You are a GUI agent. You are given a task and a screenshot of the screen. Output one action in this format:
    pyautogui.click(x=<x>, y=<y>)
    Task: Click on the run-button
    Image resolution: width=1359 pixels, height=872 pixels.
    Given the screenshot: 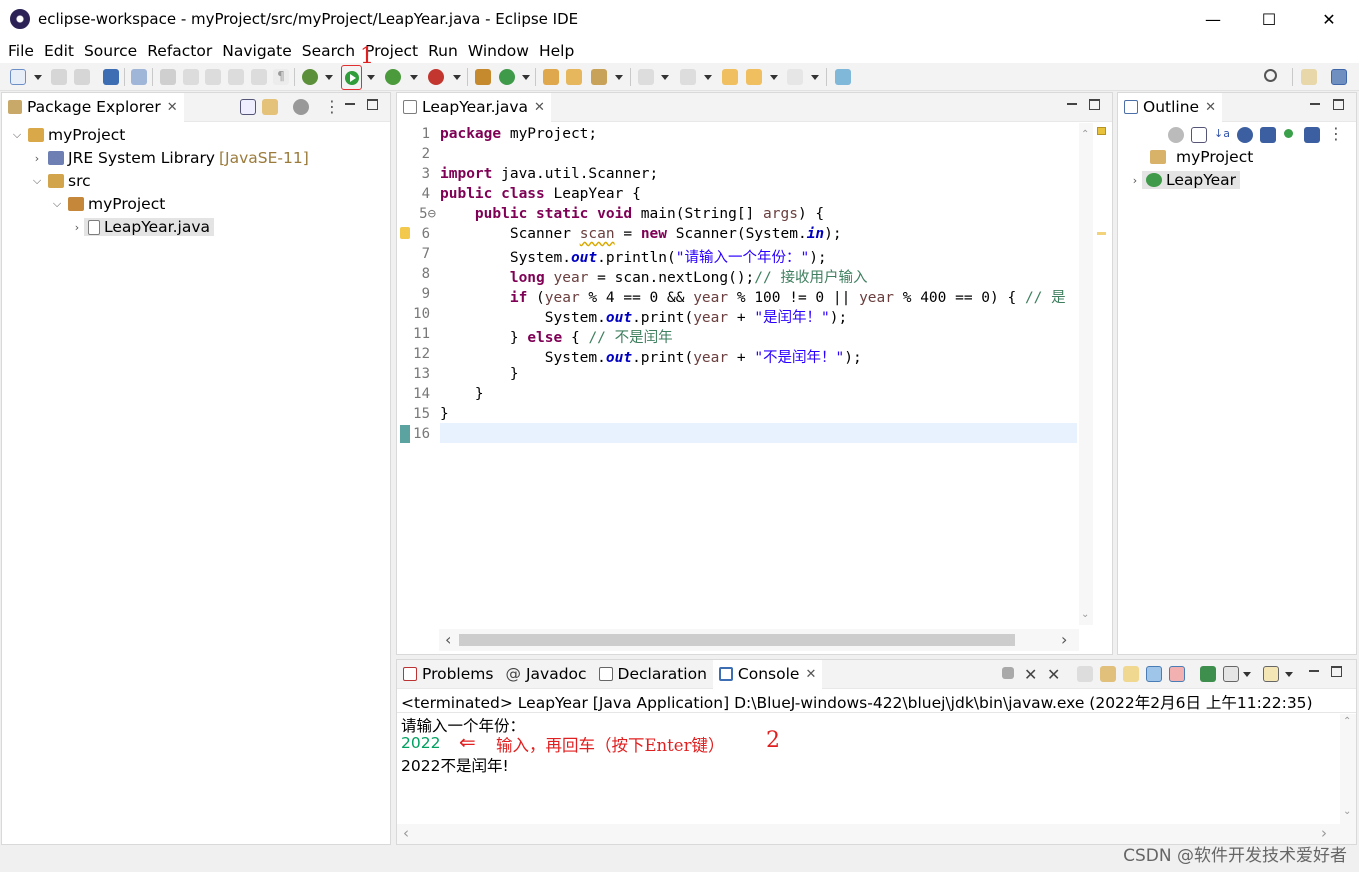 What is the action you would take?
    pyautogui.click(x=351, y=77)
    